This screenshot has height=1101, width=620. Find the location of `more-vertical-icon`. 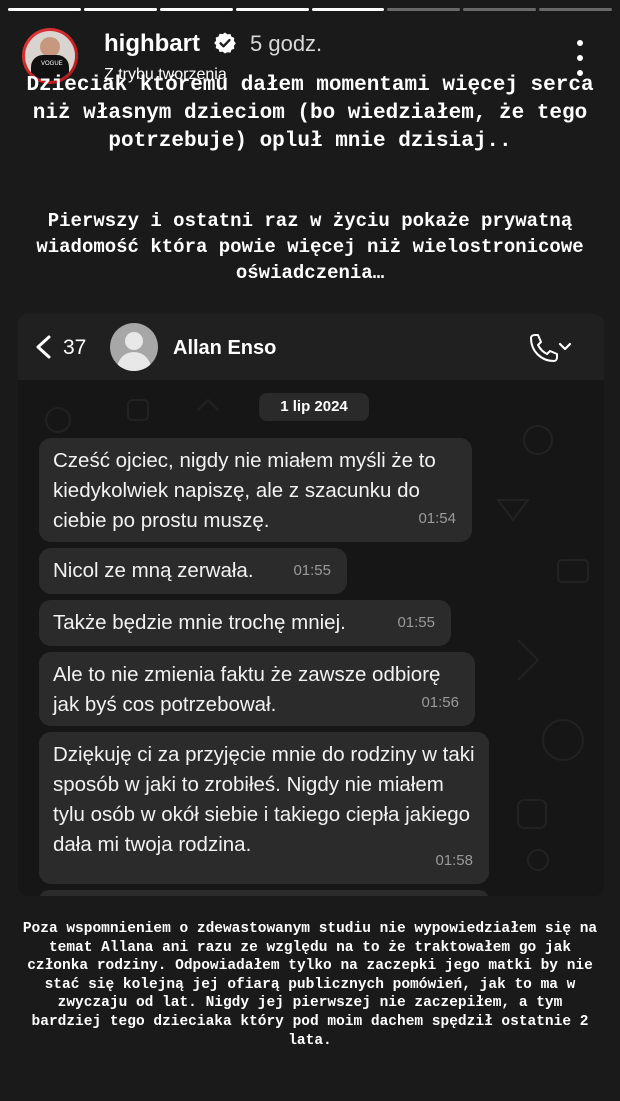

more-vertical-icon is located at coordinates (580, 58).